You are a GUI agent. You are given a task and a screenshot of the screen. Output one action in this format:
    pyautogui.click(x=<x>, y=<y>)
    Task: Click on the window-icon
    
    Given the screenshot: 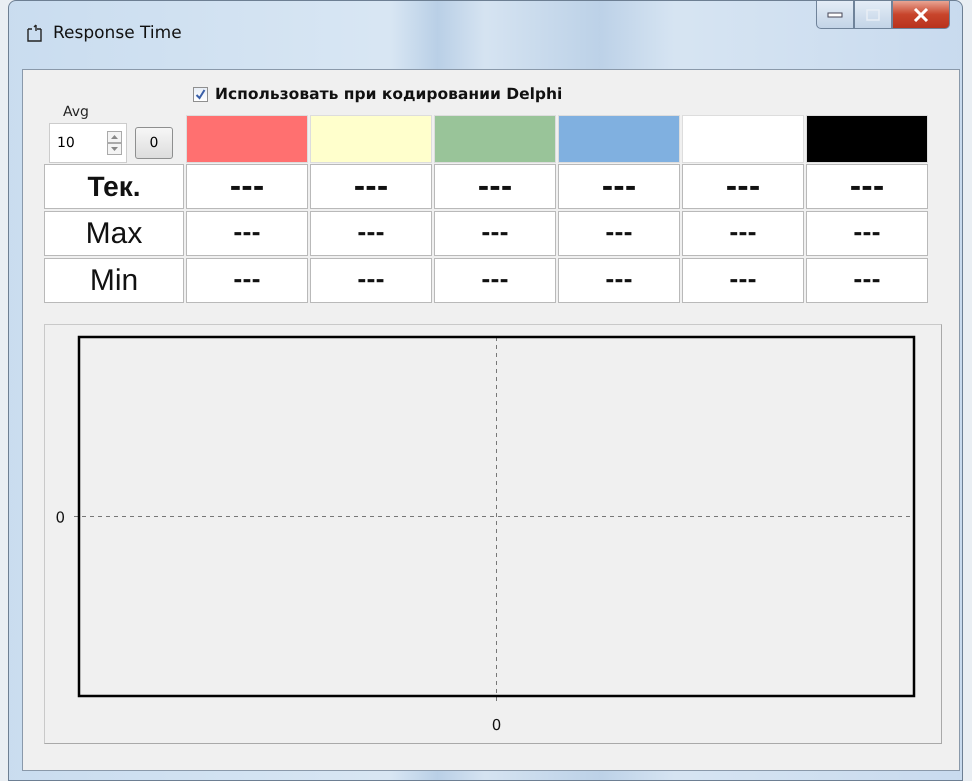 What is the action you would take?
    pyautogui.click(x=35, y=33)
    